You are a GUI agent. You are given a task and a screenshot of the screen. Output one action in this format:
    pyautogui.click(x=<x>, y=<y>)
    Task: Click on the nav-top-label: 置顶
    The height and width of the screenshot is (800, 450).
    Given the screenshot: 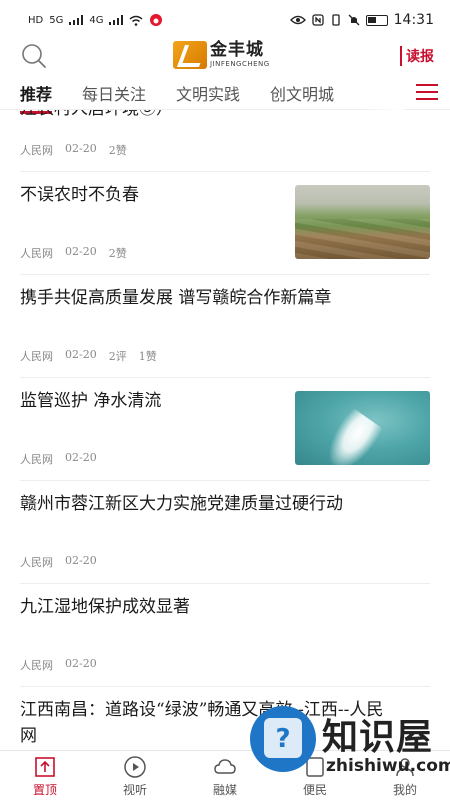 What is the action you would take?
    pyautogui.click(x=44, y=789)
    